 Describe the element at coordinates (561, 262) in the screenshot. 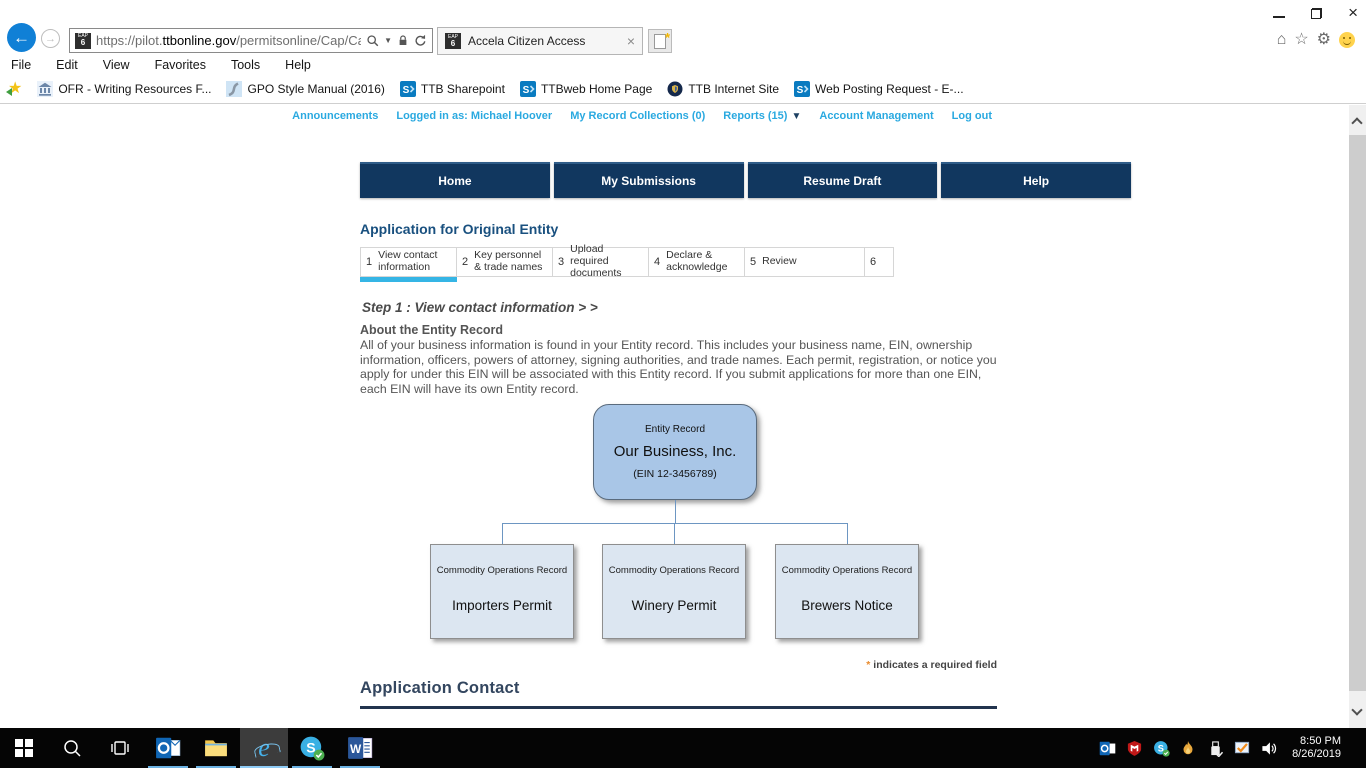

I see `step-number: 3` at that location.